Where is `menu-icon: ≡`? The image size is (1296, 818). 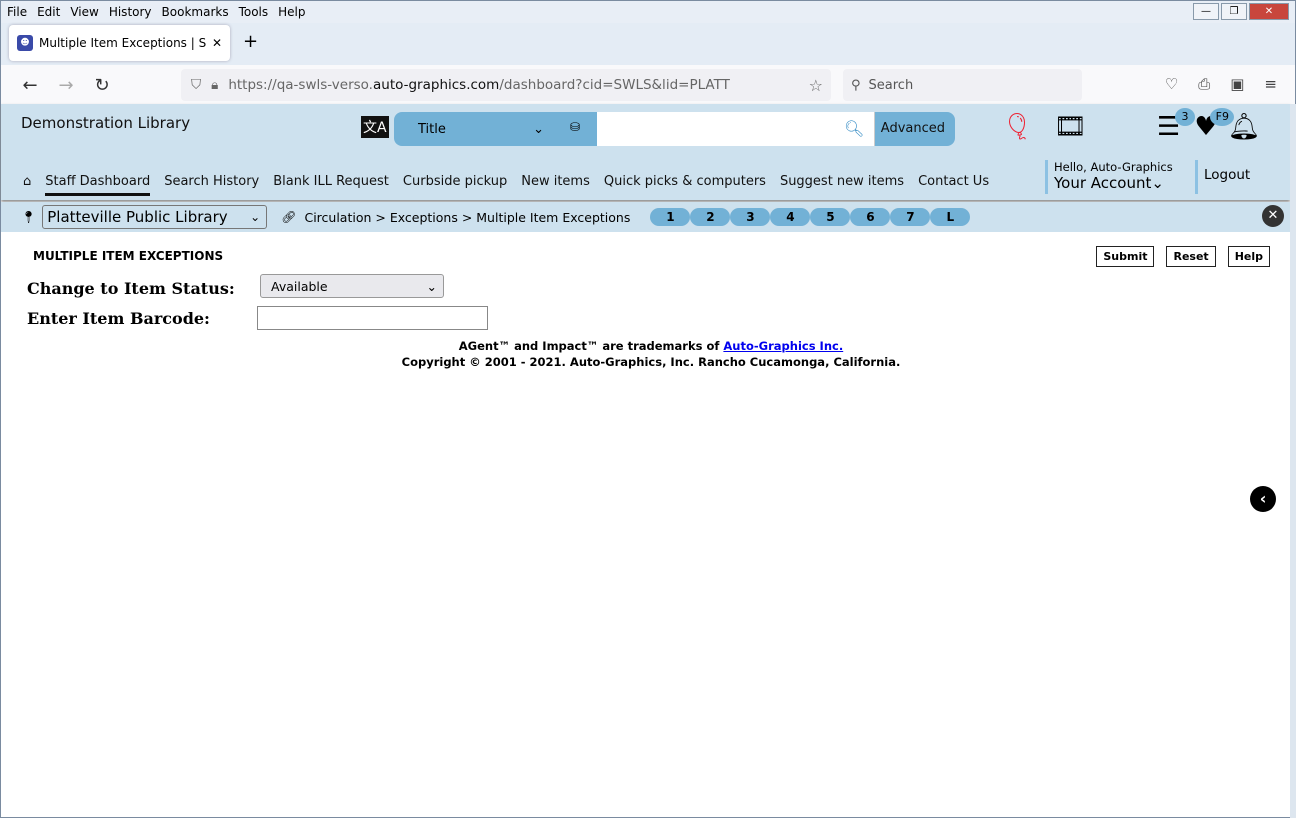 menu-icon: ≡ is located at coordinates (1270, 84).